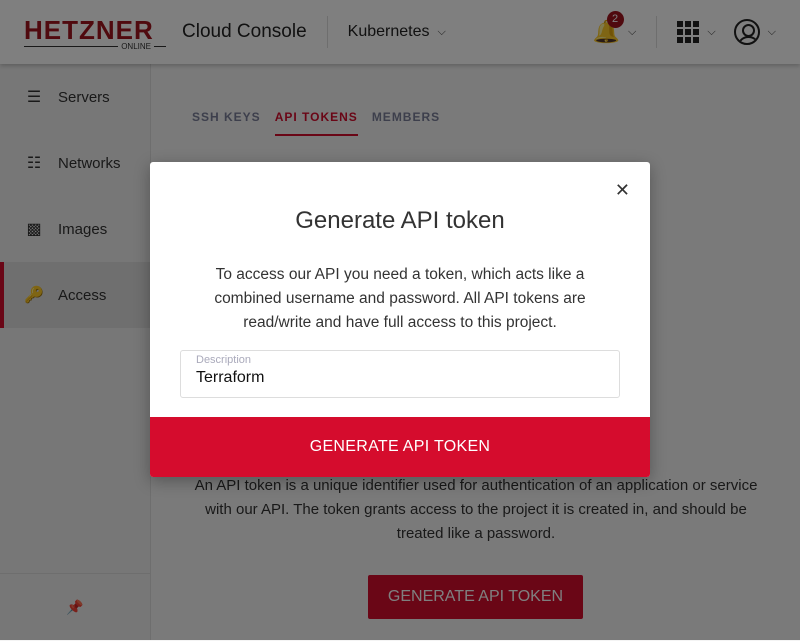 This screenshot has width=800, height=641. I want to click on description-field: Description, so click(400, 374).